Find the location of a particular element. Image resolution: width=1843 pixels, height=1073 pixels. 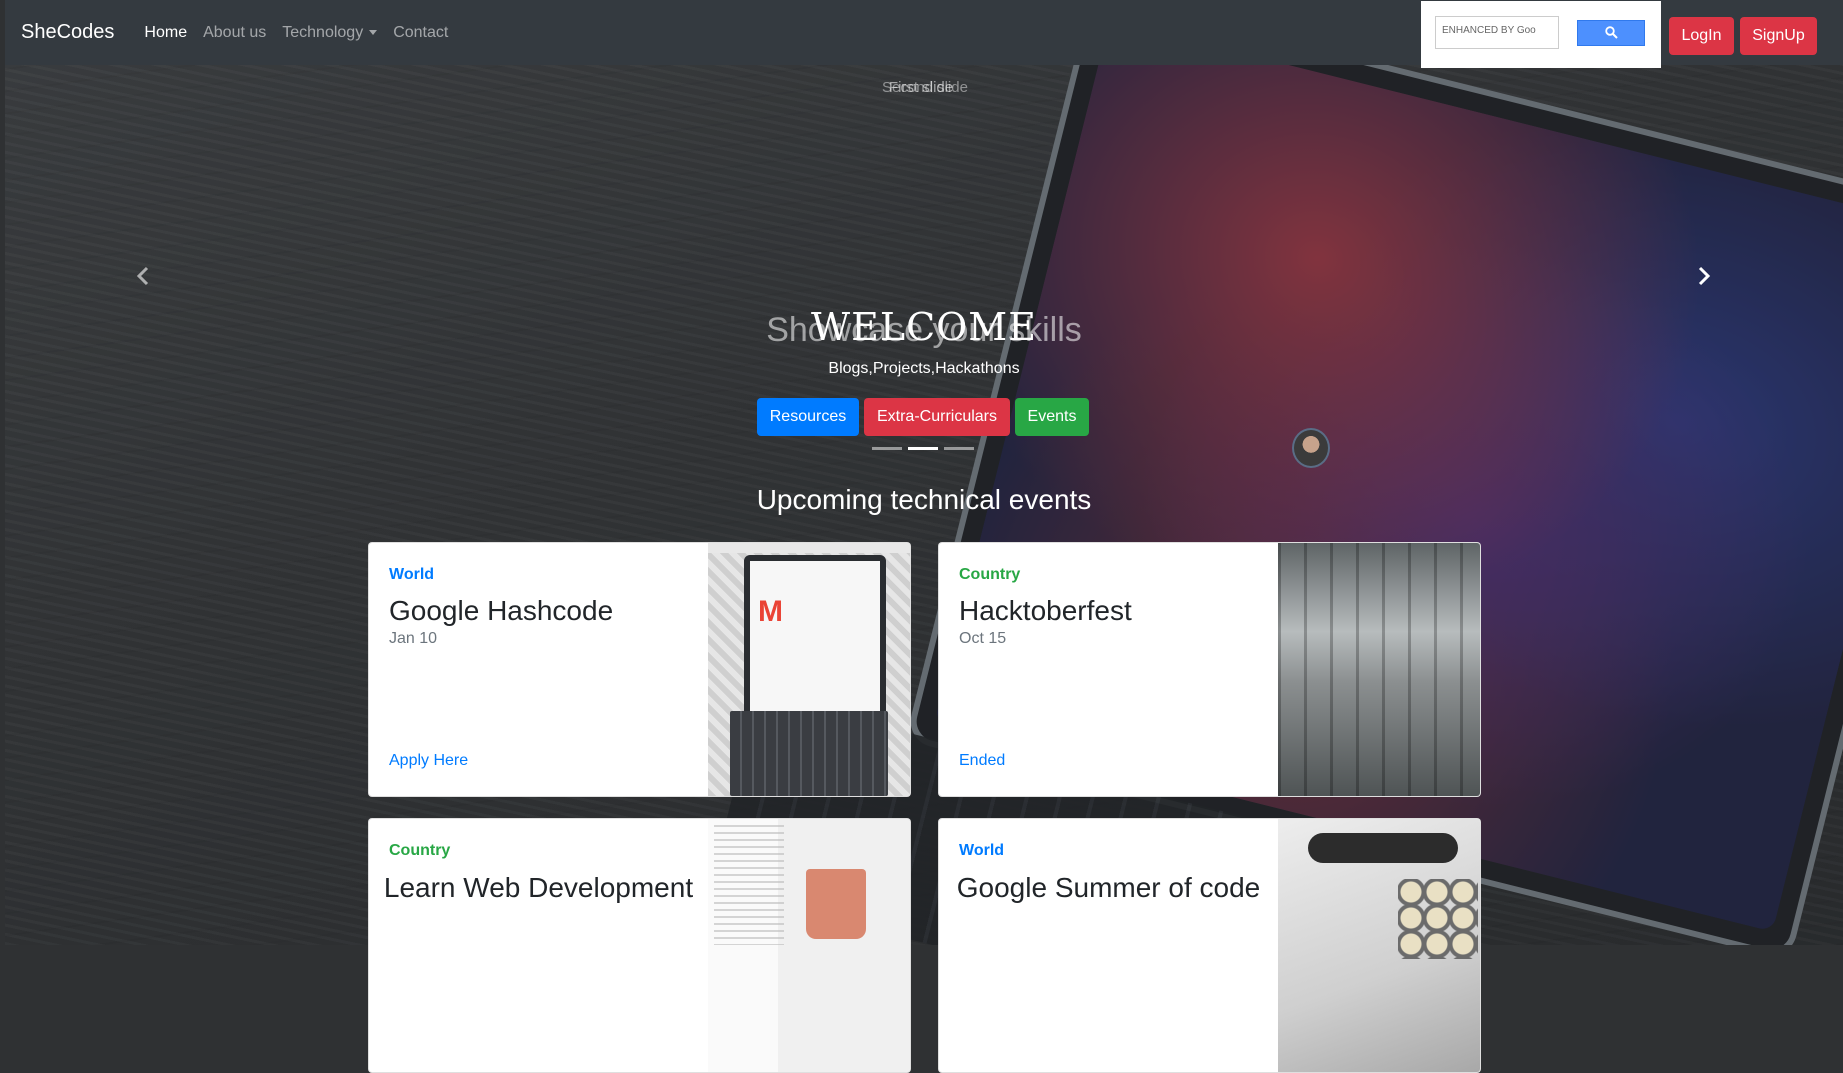

resources-button: Resources is located at coordinates (808, 417).